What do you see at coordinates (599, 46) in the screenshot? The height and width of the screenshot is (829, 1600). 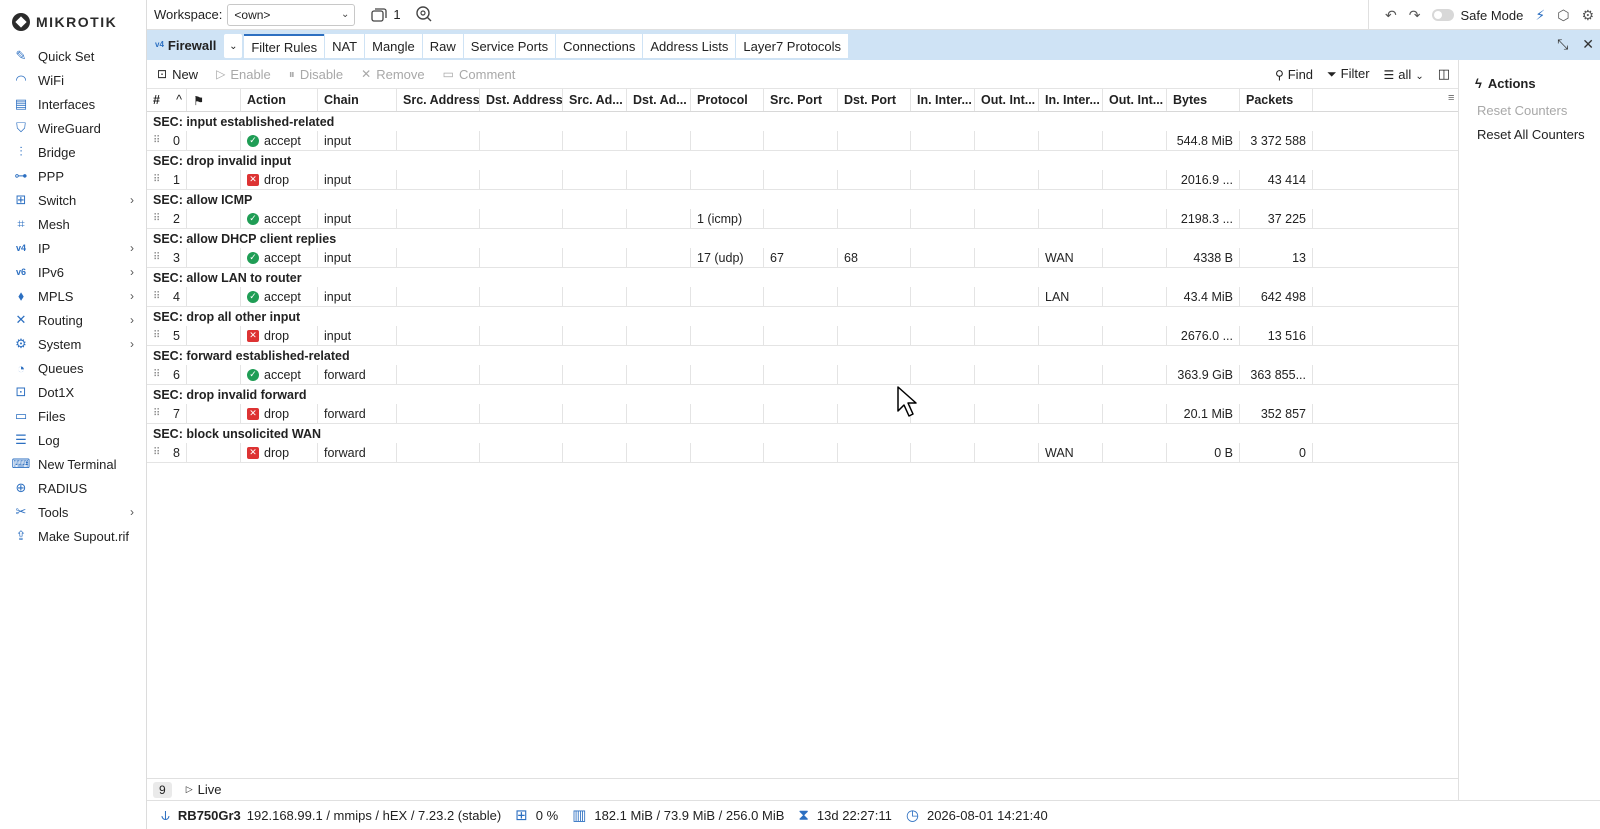 I see `tab-connections: Connections` at bounding box center [599, 46].